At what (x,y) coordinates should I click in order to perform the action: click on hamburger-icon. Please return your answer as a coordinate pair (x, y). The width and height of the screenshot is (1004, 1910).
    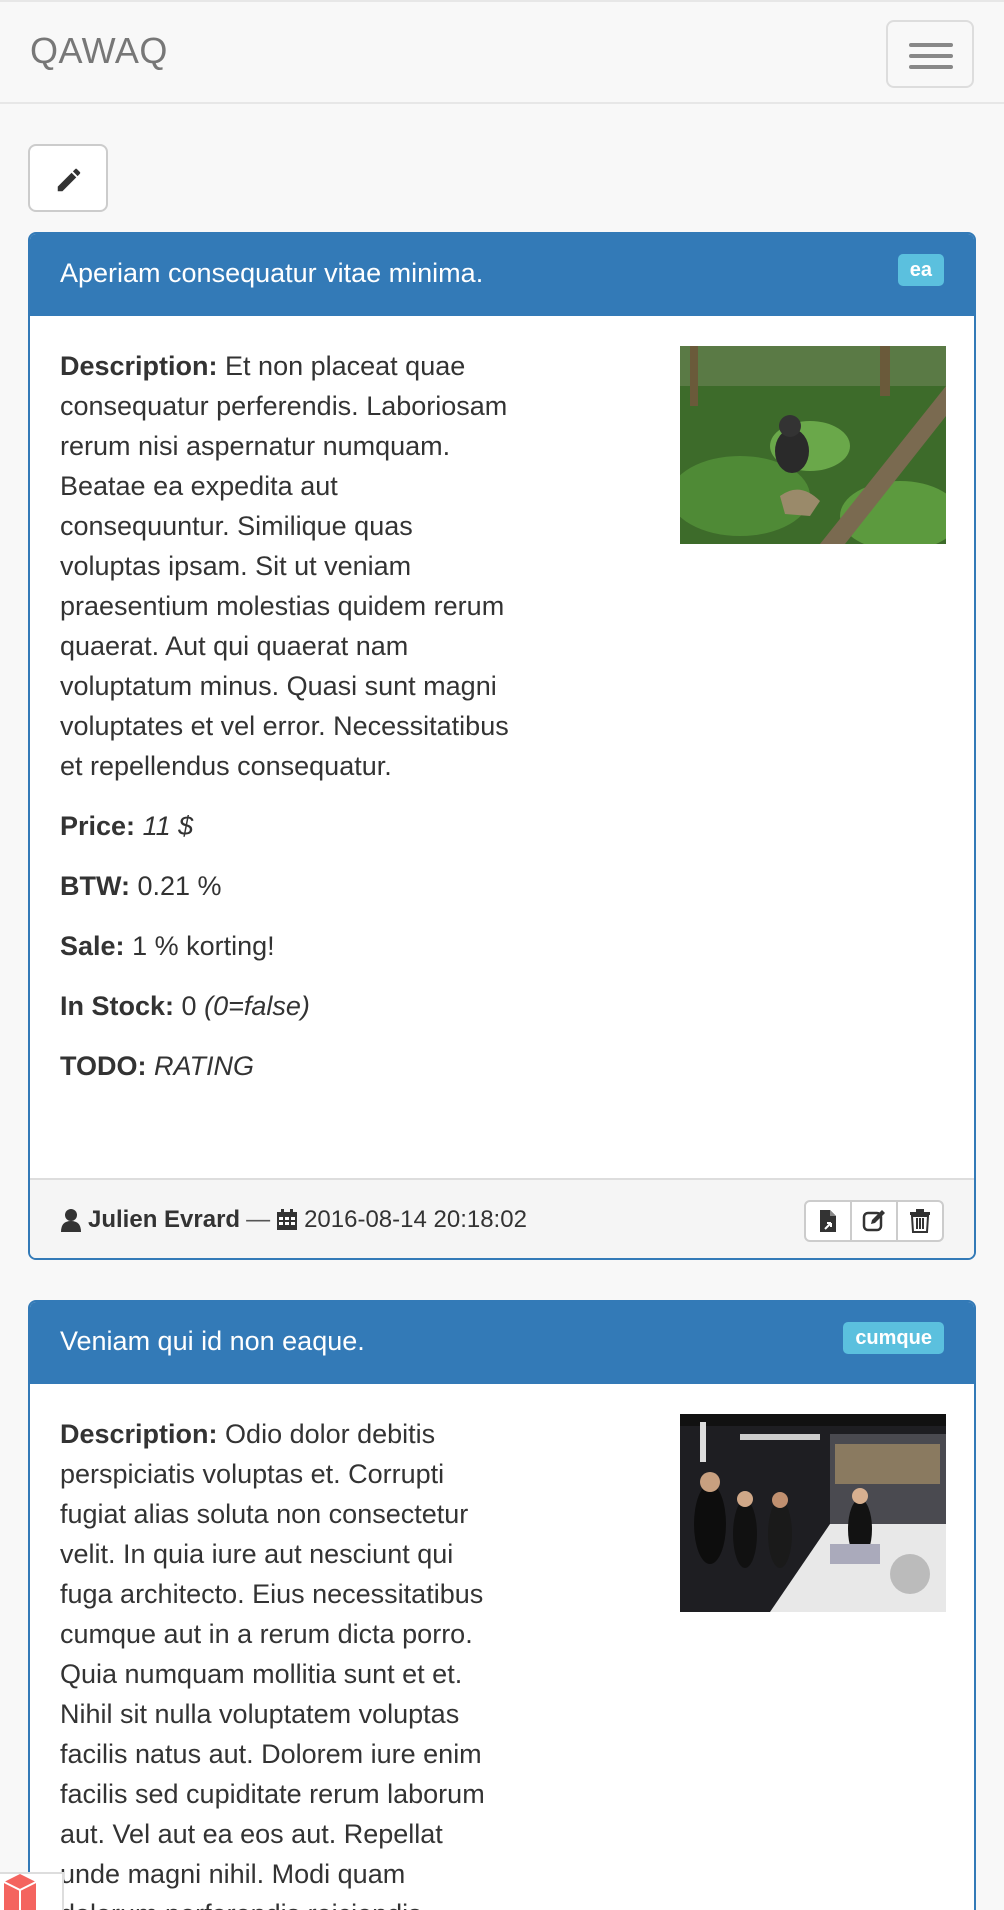
    Looking at the image, I should click on (931, 45).